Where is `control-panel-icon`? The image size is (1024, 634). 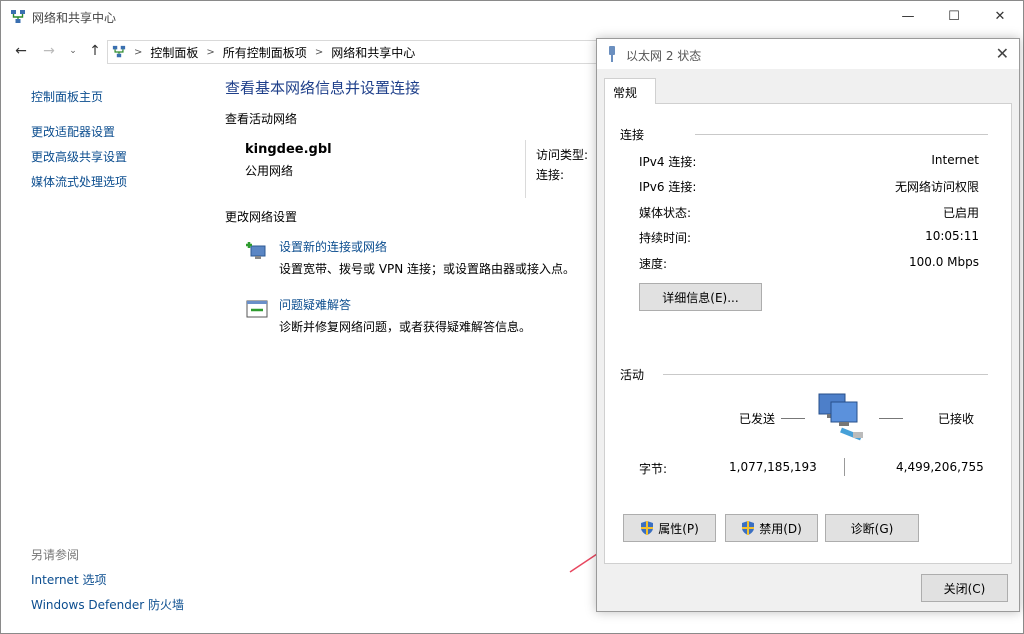
control-panel-icon is located at coordinates (119, 51).